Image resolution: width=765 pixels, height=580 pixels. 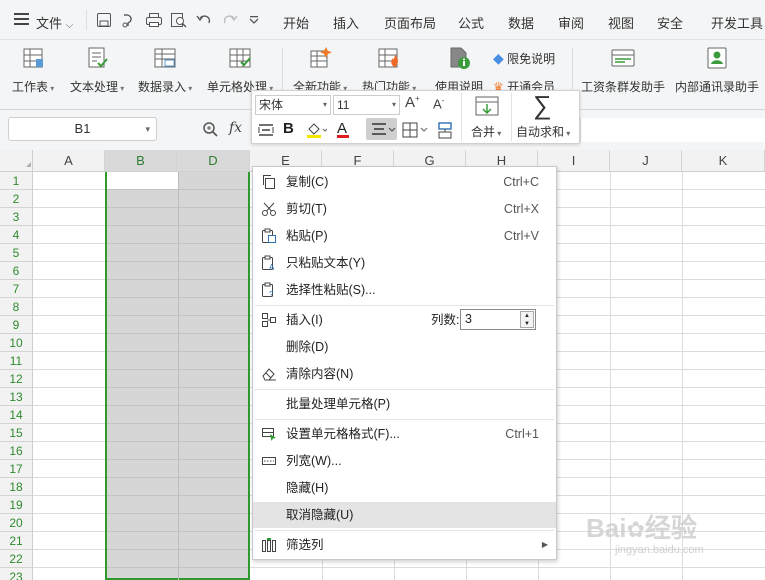 What do you see at coordinates (404, 209) in the screenshot?
I see `menu-item-cut: 剪切(T) Ctrl+X` at bounding box center [404, 209].